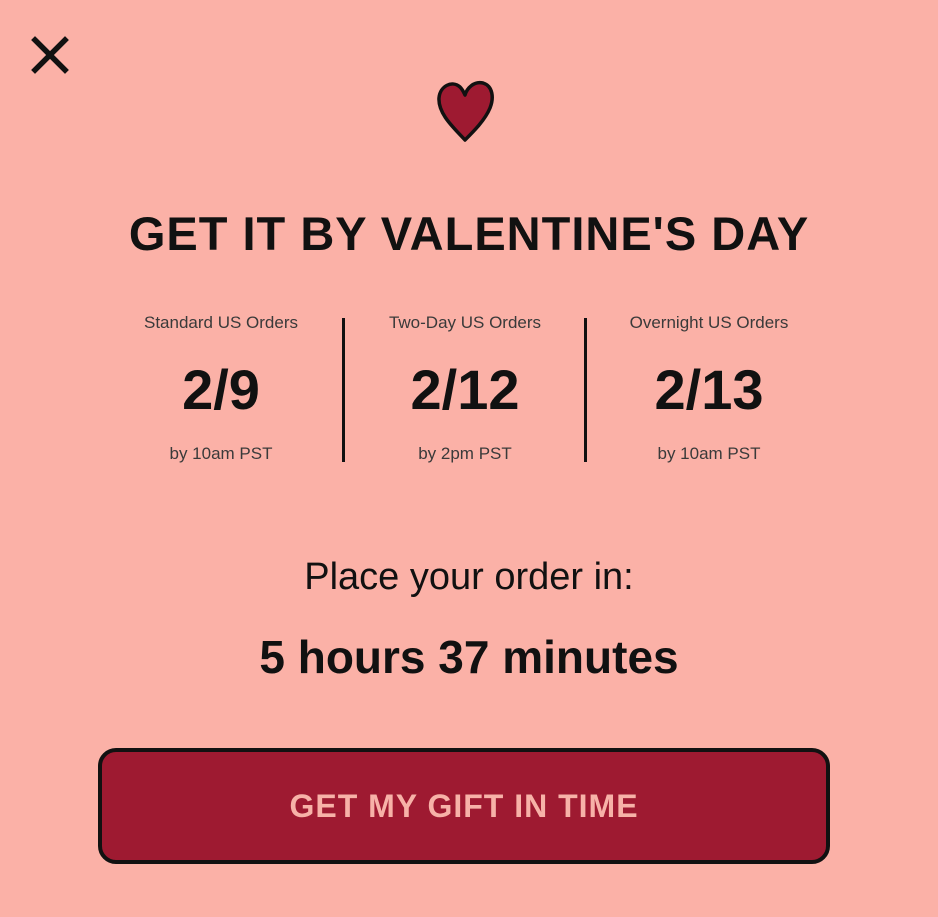 Image resolution: width=938 pixels, height=917 pixels. Describe the element at coordinates (220, 322) in the screenshot. I see `shipping-option-label: Standard US Orders` at that location.